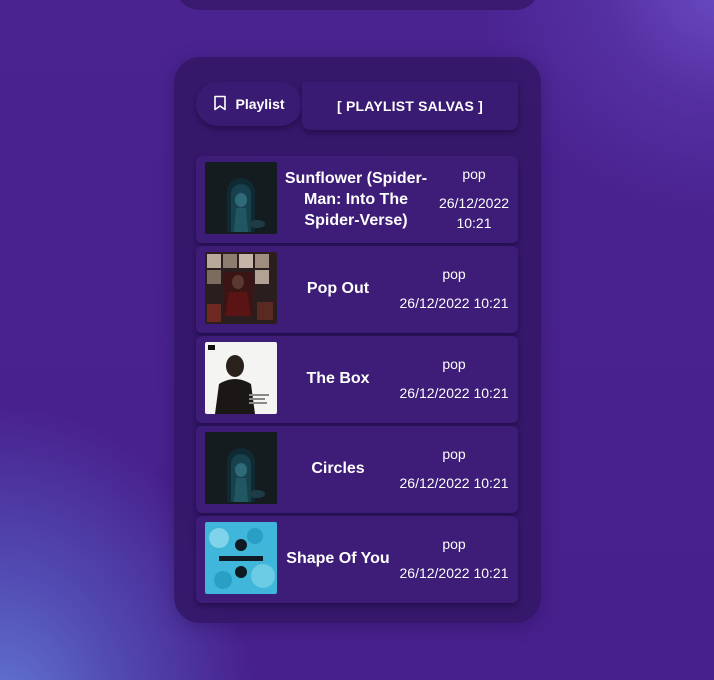  I want to click on track-row: Pop Out pop 26/12/2022 10:21, so click(357, 289).